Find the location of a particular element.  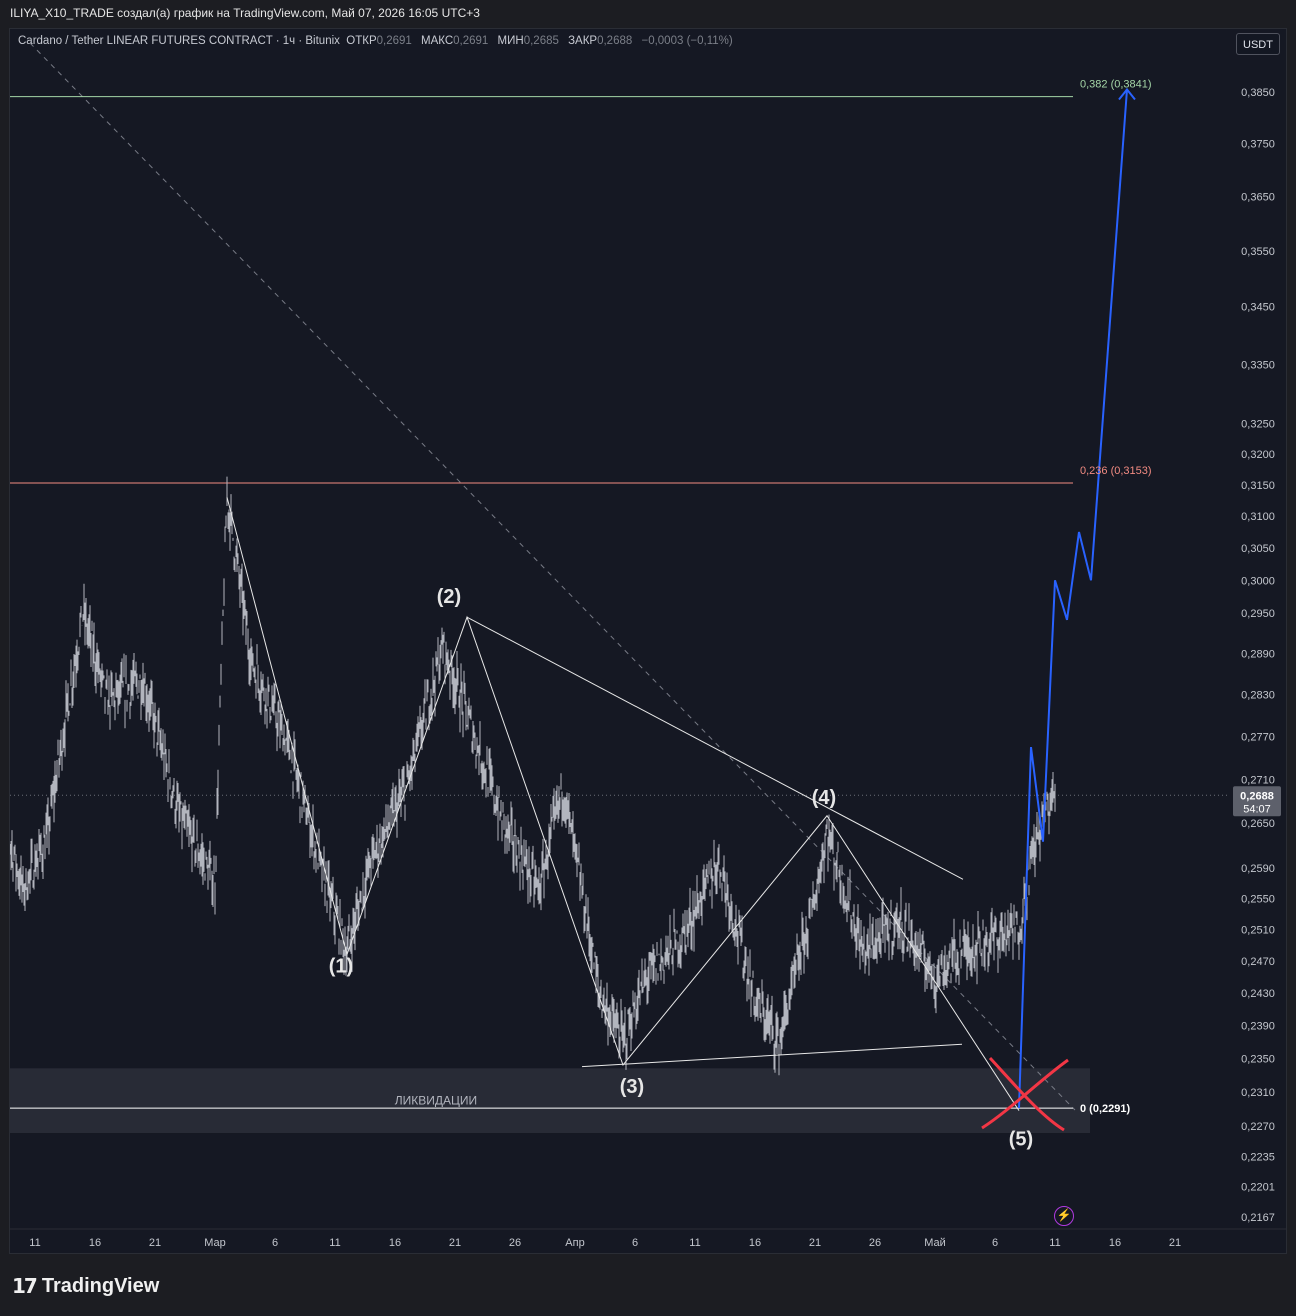

y-tick-label: 0,2710 is located at coordinates (1258, 780).